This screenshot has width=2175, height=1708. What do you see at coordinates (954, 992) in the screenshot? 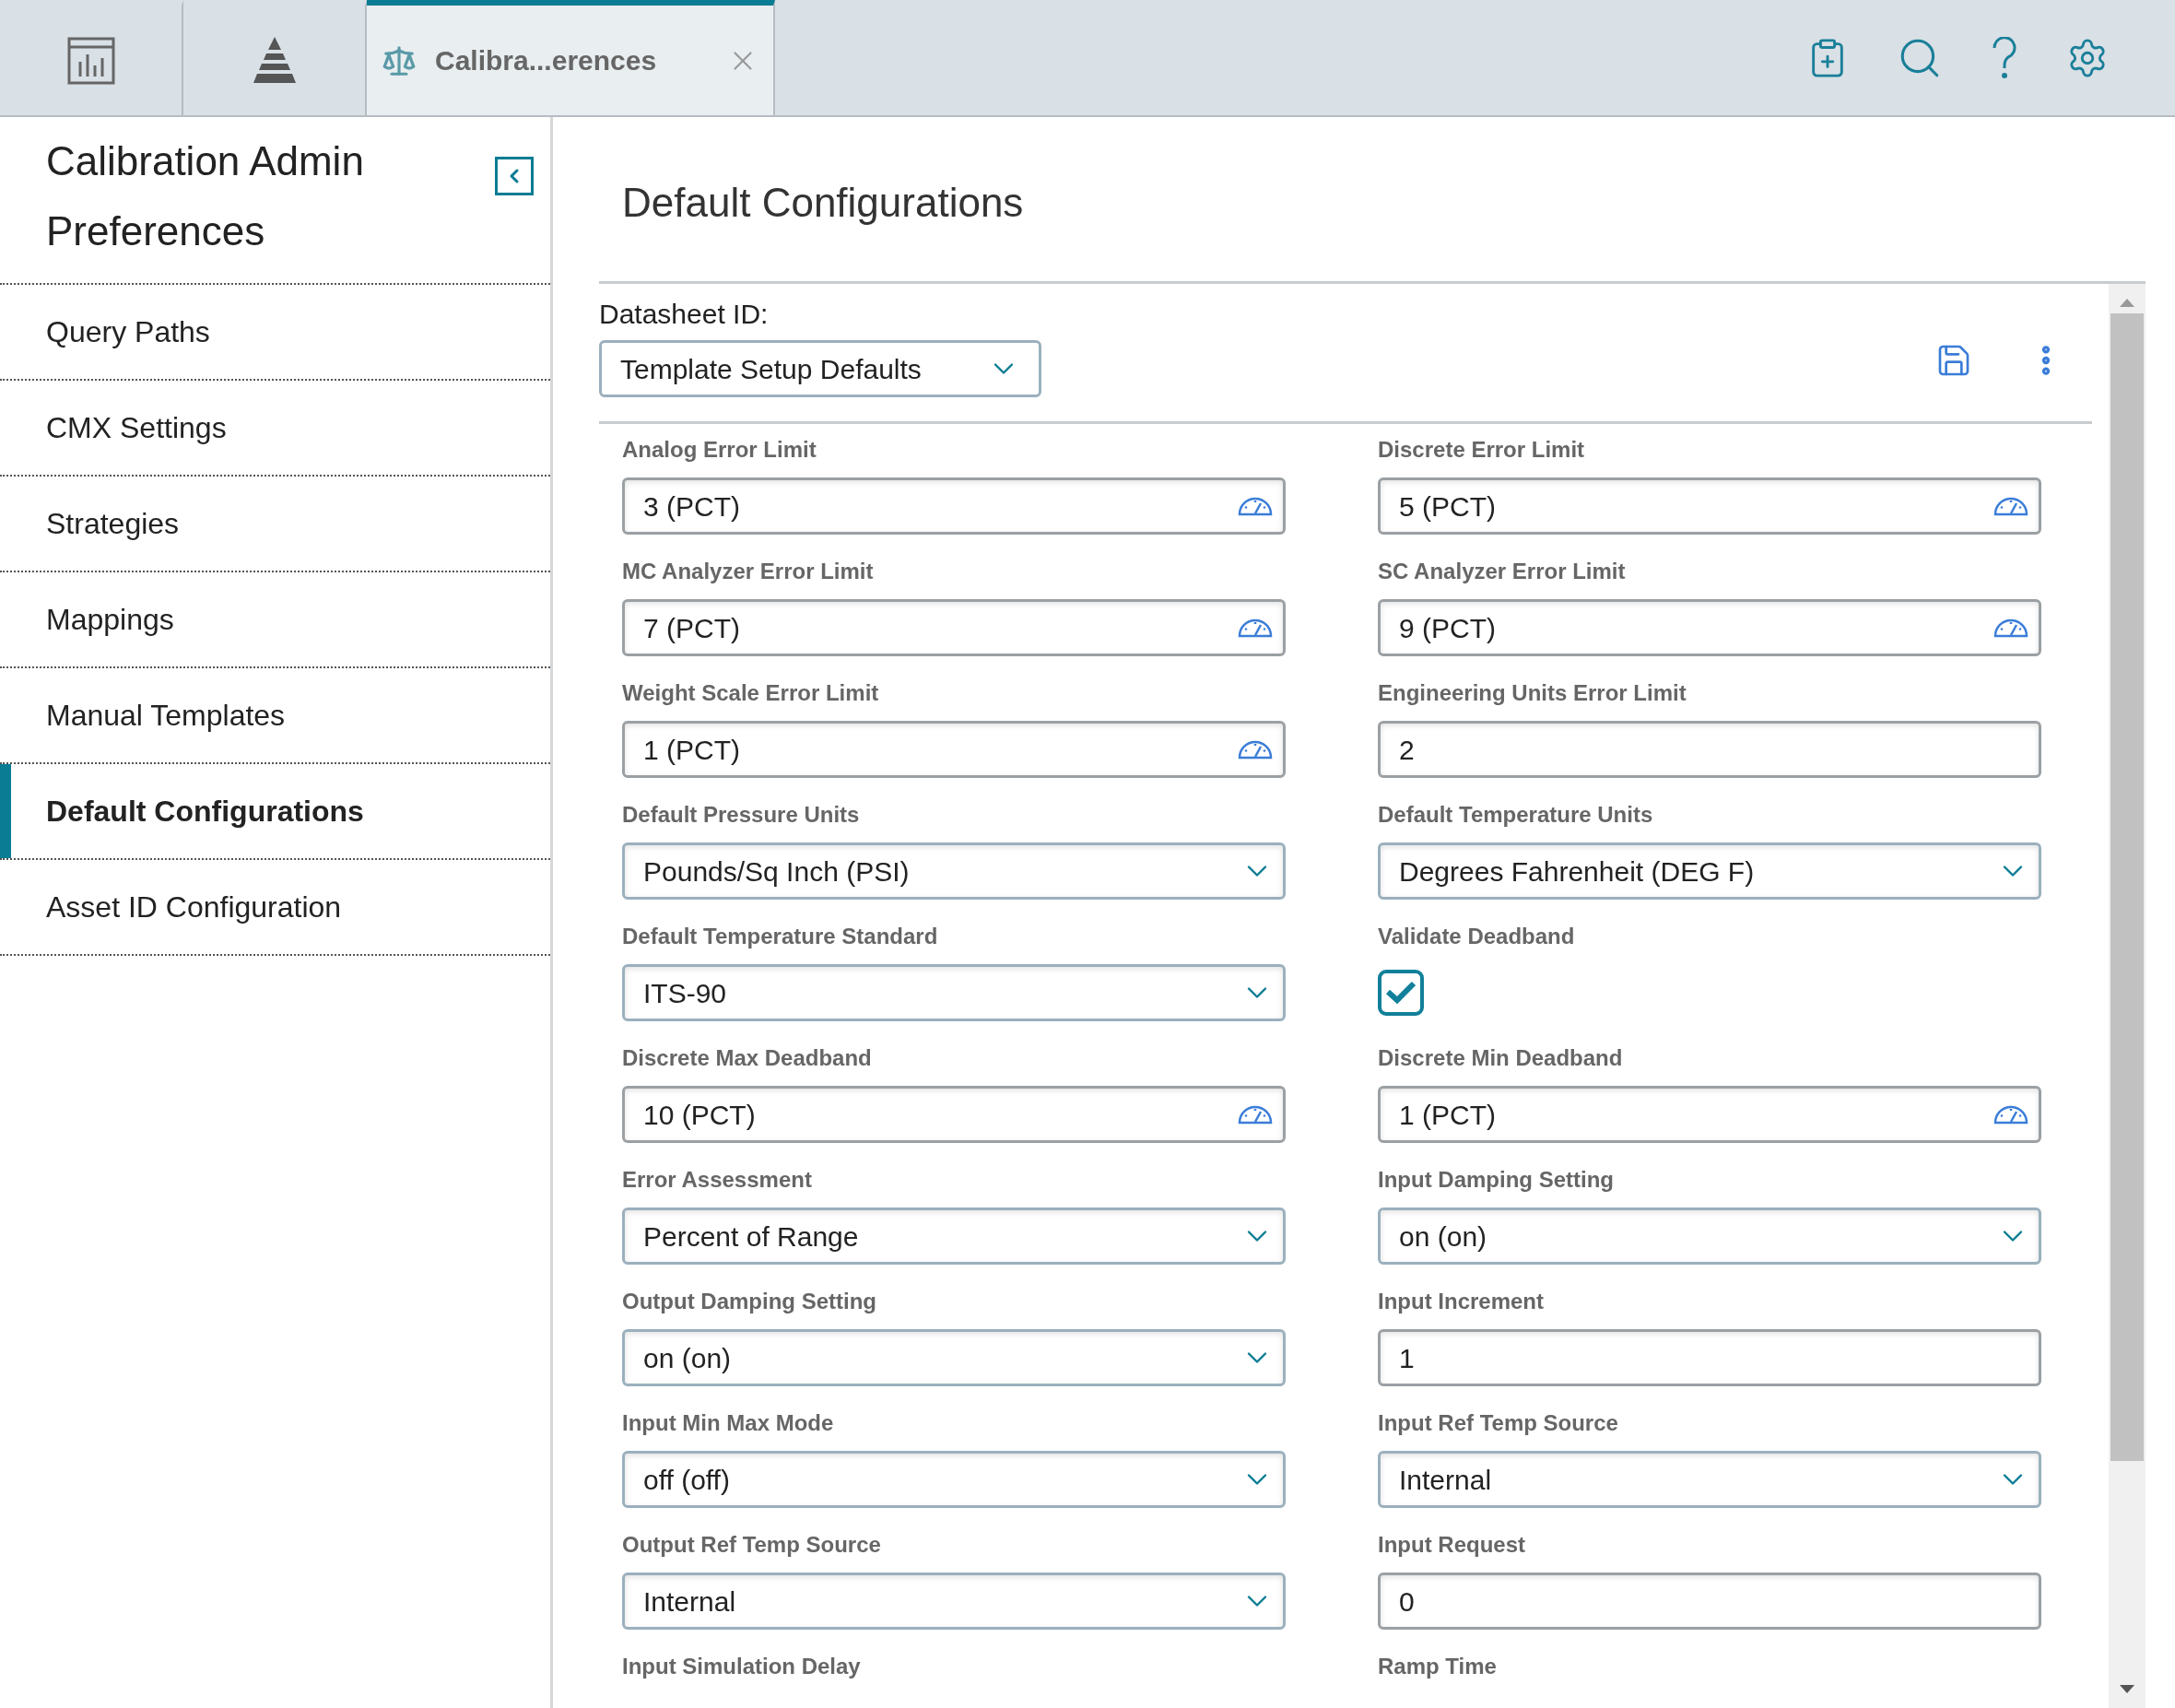
I see `dropdown: ITS-90` at bounding box center [954, 992].